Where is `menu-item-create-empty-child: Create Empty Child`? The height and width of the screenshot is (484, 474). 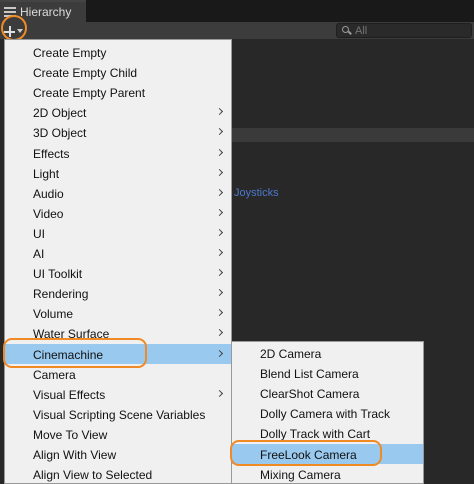 menu-item-create-empty-child: Create Empty Child is located at coordinates (118, 72).